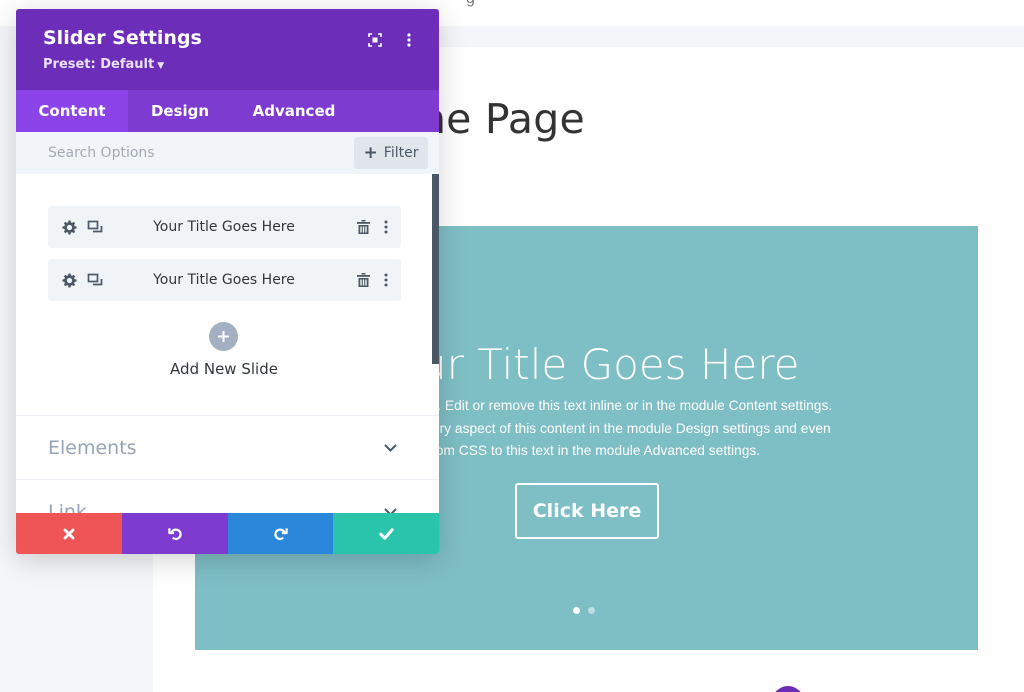 This screenshot has height=692, width=1024. Describe the element at coordinates (294, 111) in the screenshot. I see `tab-advanced: Advanced` at that location.